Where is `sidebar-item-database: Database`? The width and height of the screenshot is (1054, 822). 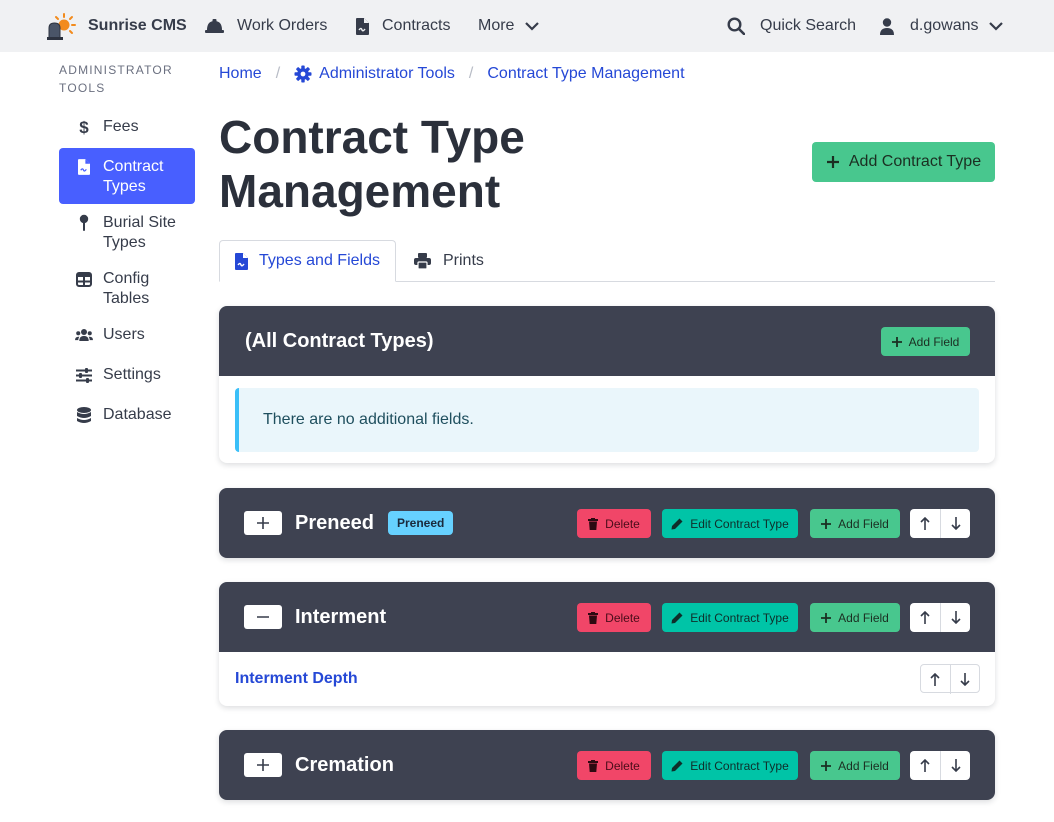 sidebar-item-database: Database is located at coordinates (127, 415).